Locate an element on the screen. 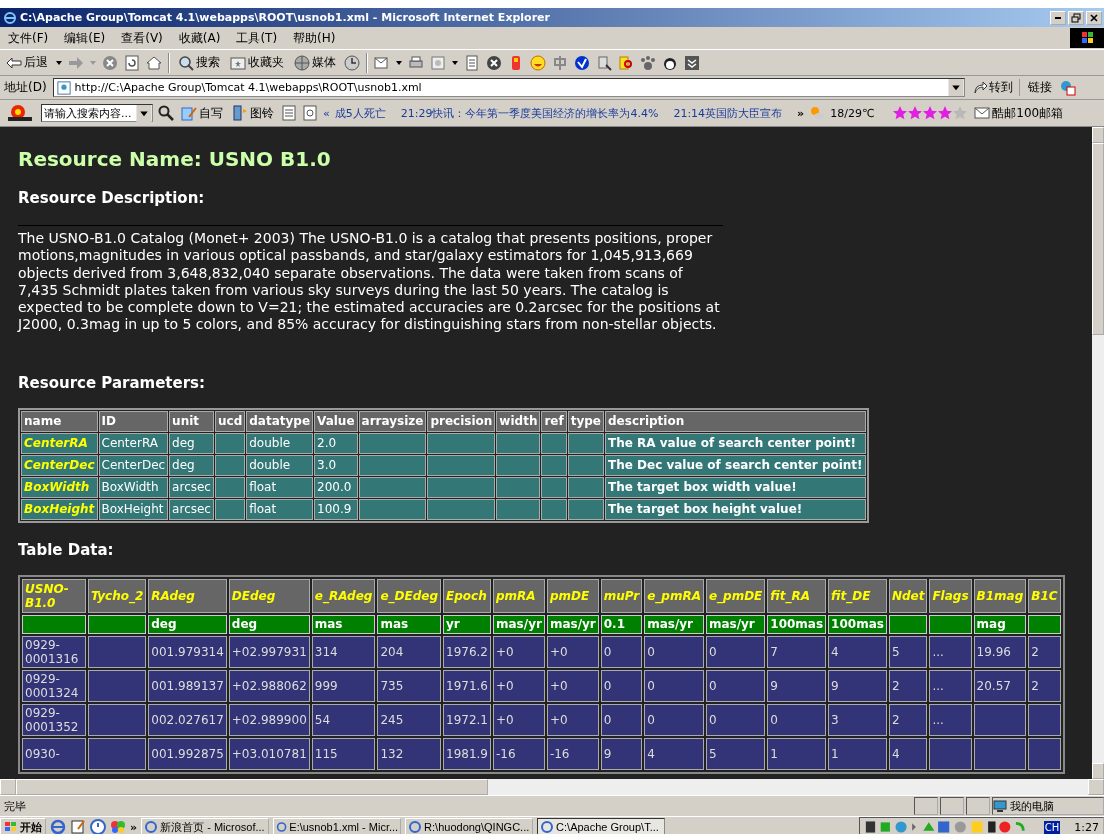  go-button: 转到 is located at coordinates (995, 87).